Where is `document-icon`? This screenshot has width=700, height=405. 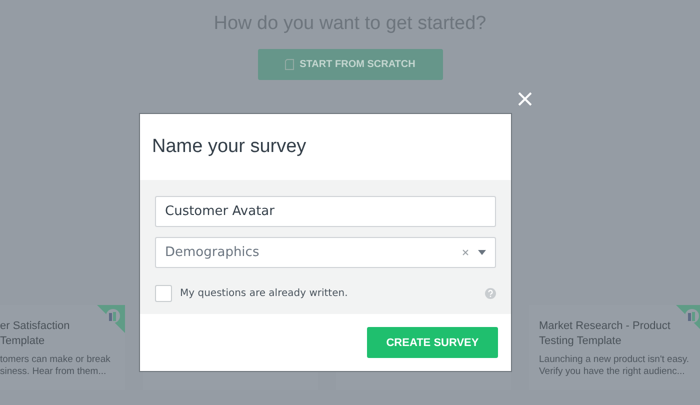
document-icon is located at coordinates (289, 64).